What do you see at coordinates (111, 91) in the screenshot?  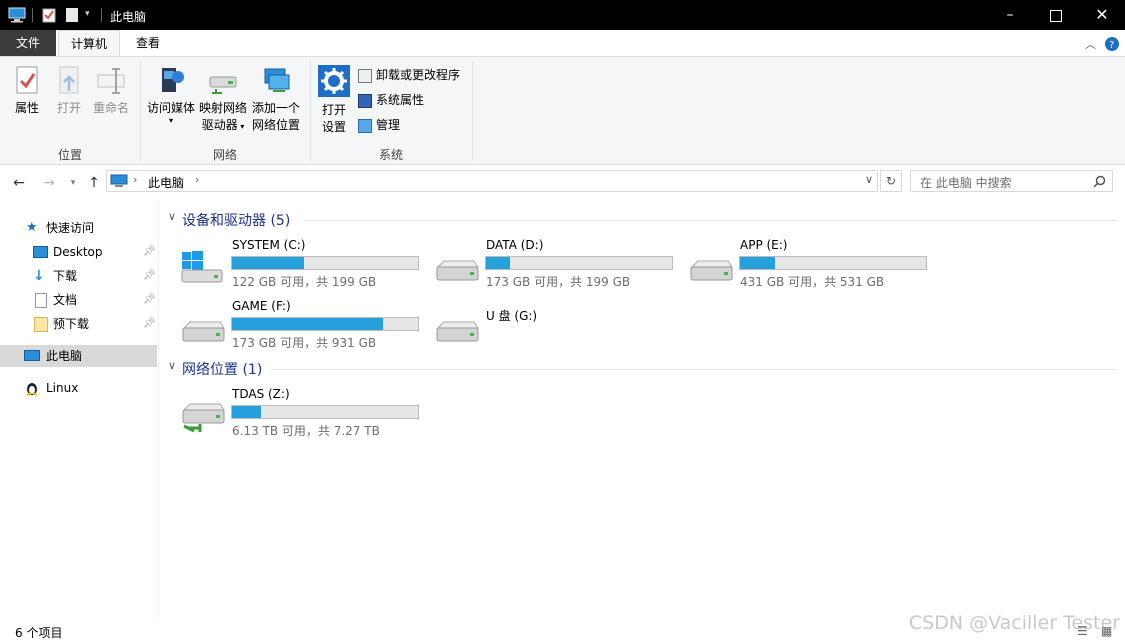 I see `rename-button: 重命名` at bounding box center [111, 91].